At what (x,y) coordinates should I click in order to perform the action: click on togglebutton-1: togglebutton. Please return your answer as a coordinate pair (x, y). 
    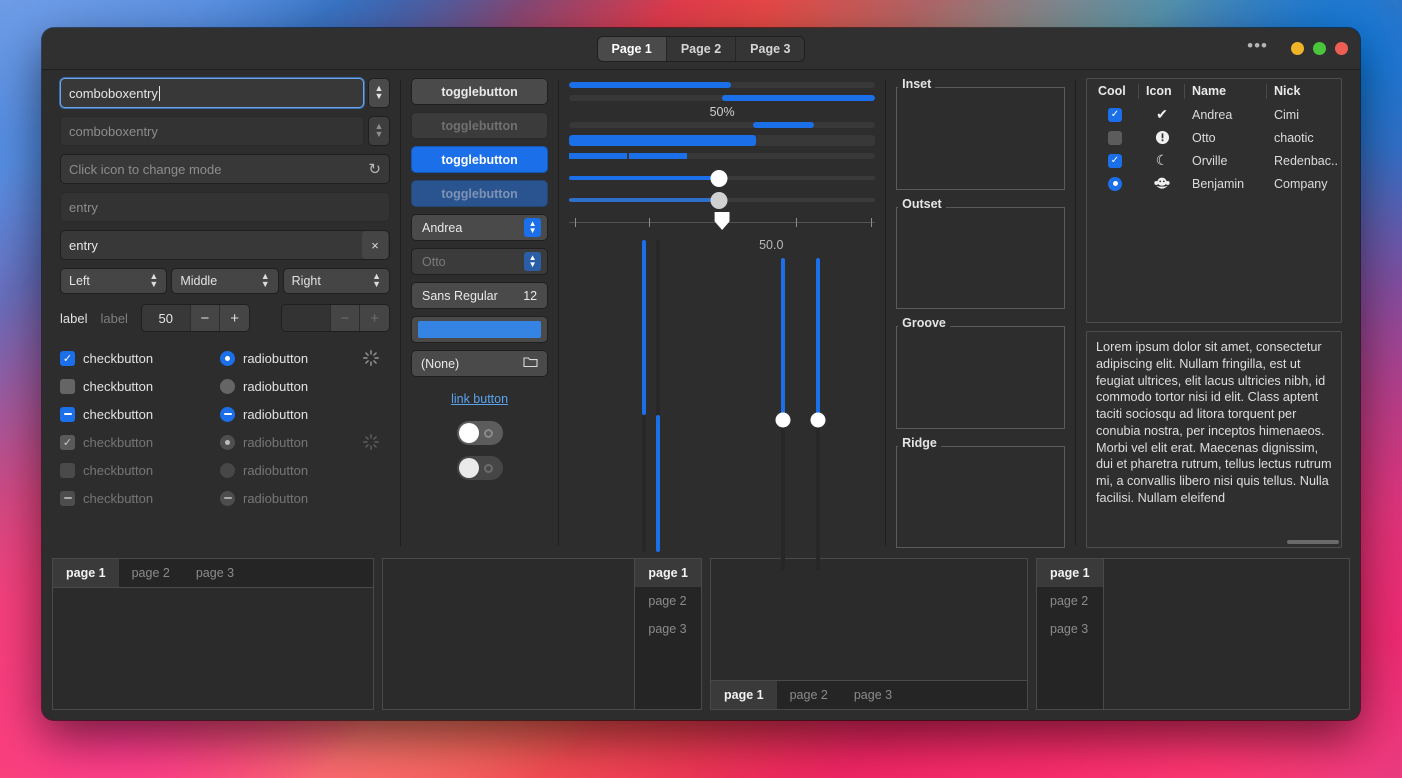
    Looking at the image, I should click on (480, 91).